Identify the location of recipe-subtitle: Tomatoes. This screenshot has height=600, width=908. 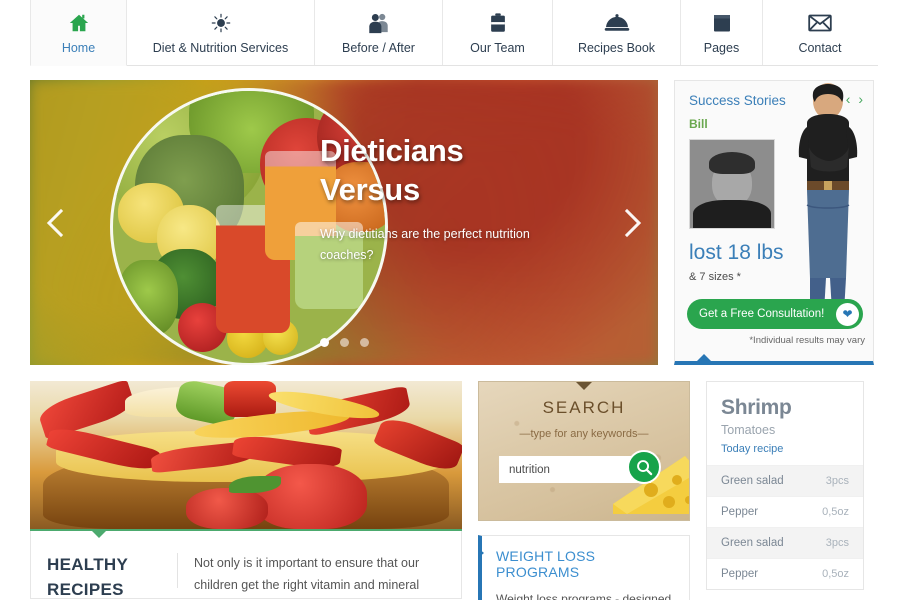
(748, 430).